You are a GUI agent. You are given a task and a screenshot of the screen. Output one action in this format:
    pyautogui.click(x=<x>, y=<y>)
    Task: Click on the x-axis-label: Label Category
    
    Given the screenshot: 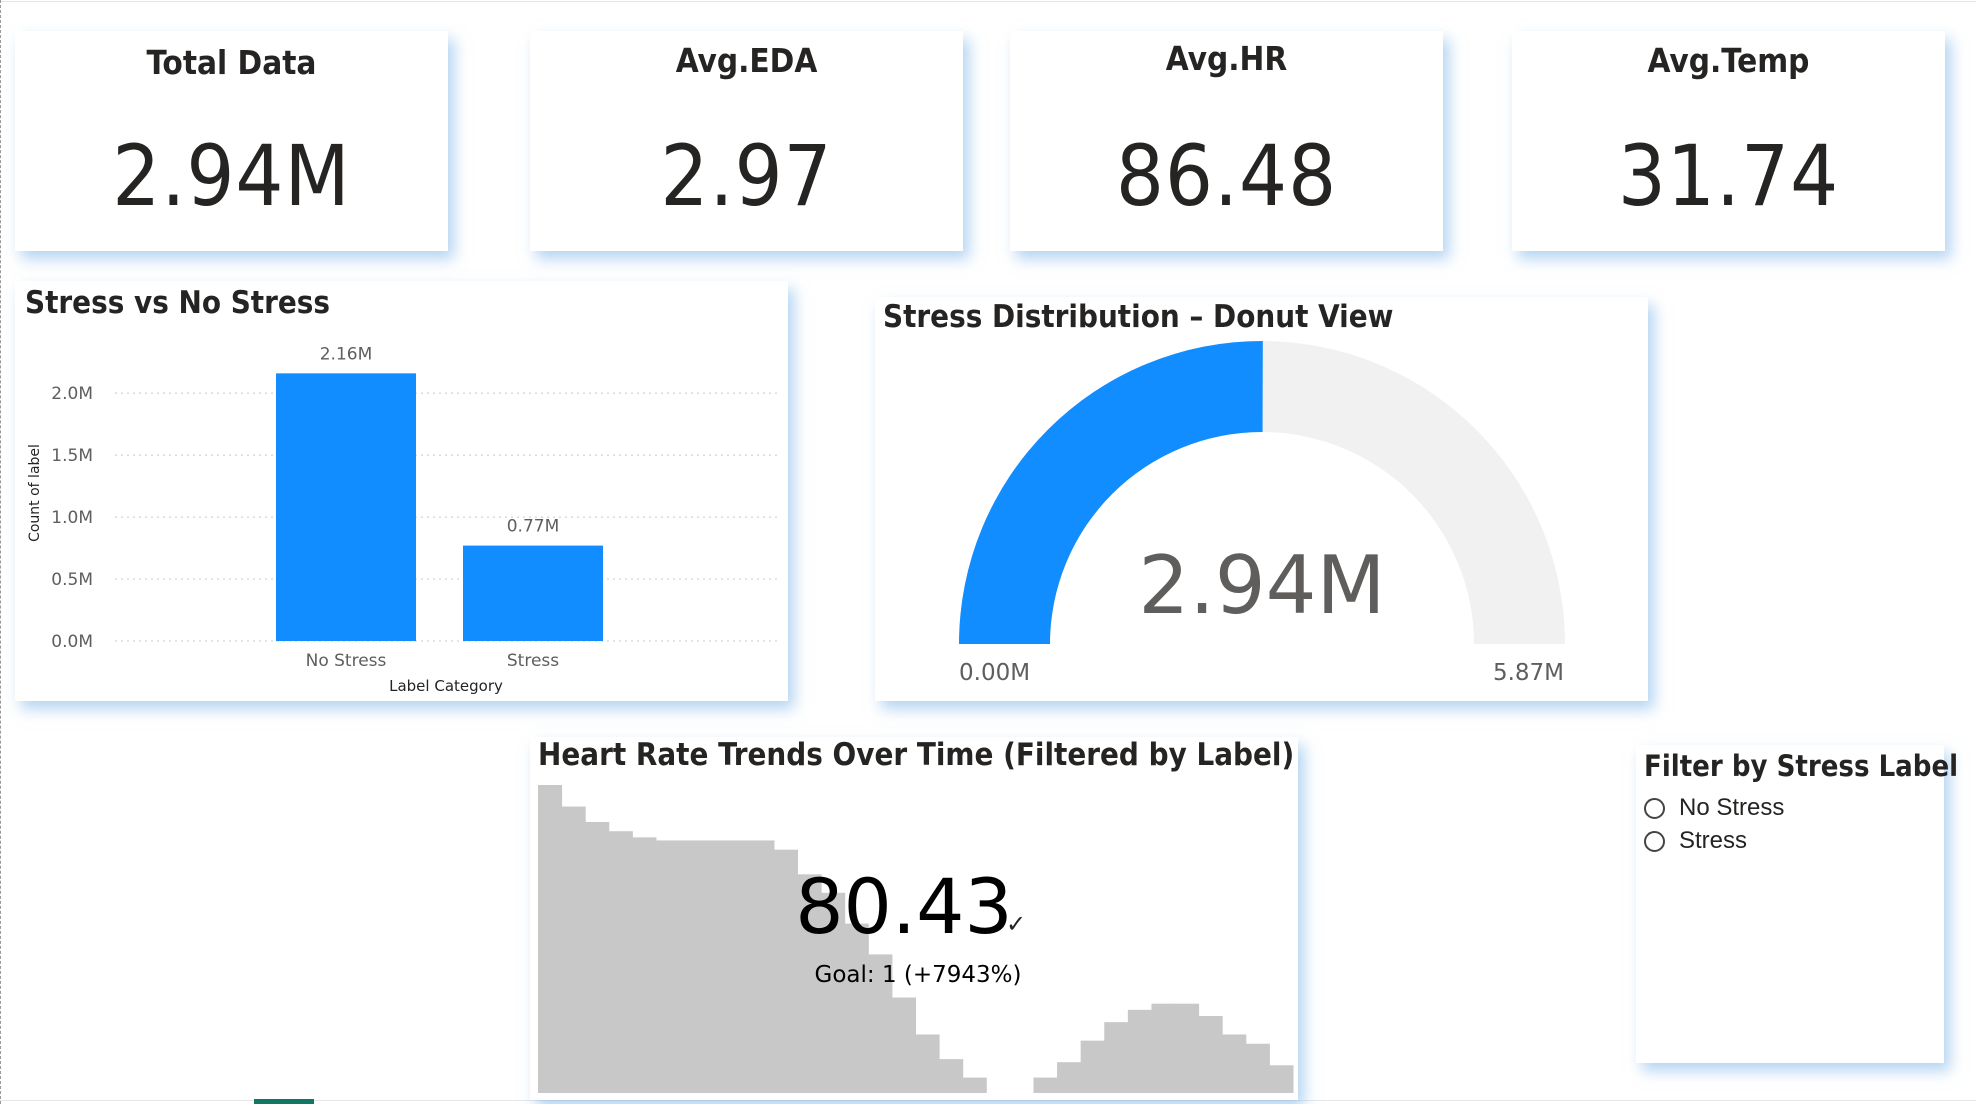 What is the action you would take?
    pyautogui.click(x=446, y=686)
    